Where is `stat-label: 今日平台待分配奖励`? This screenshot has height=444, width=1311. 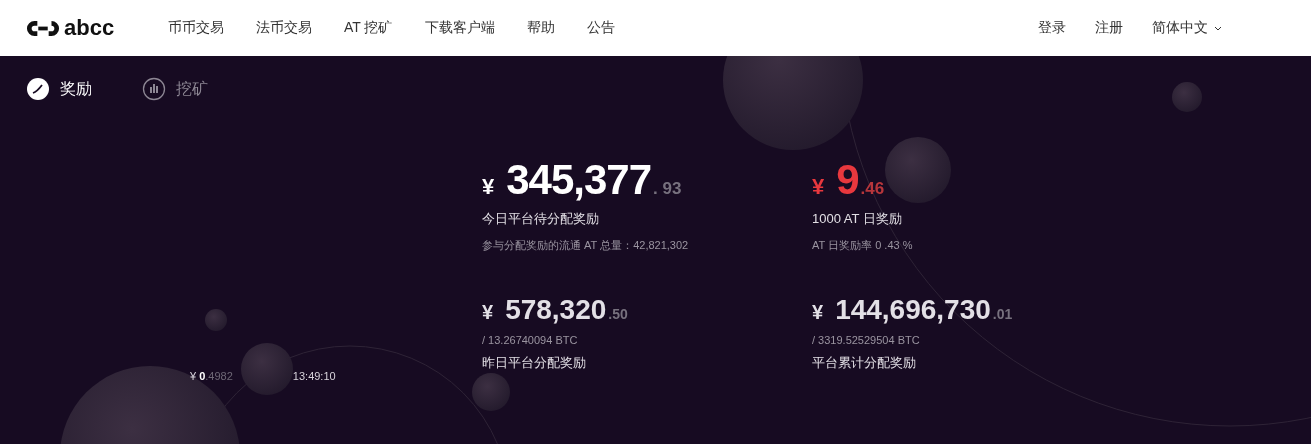 stat-label: 今日平台待分配奖励 is located at coordinates (541, 219).